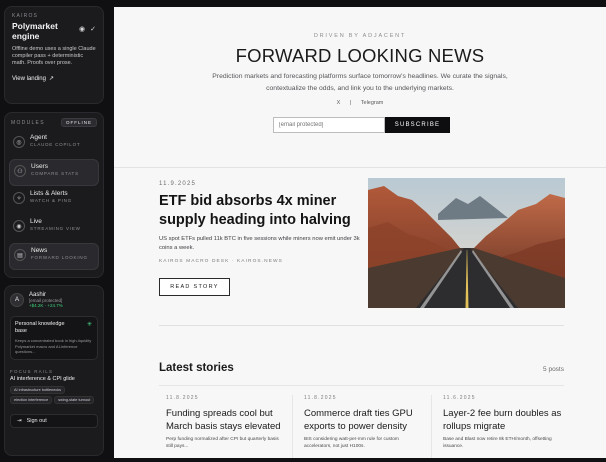  What do you see at coordinates (17, 300) in the screenshot?
I see `avatar: A` at bounding box center [17, 300].